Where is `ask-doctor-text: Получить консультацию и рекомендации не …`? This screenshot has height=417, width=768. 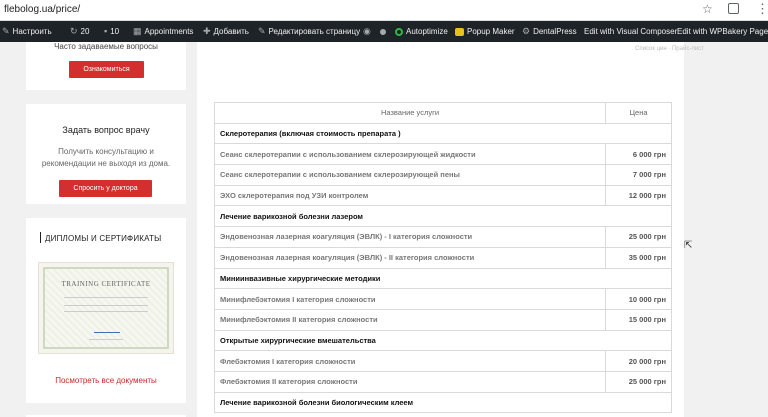 ask-doctor-text: Получить консультацию и рекомендации не … is located at coordinates (106, 157).